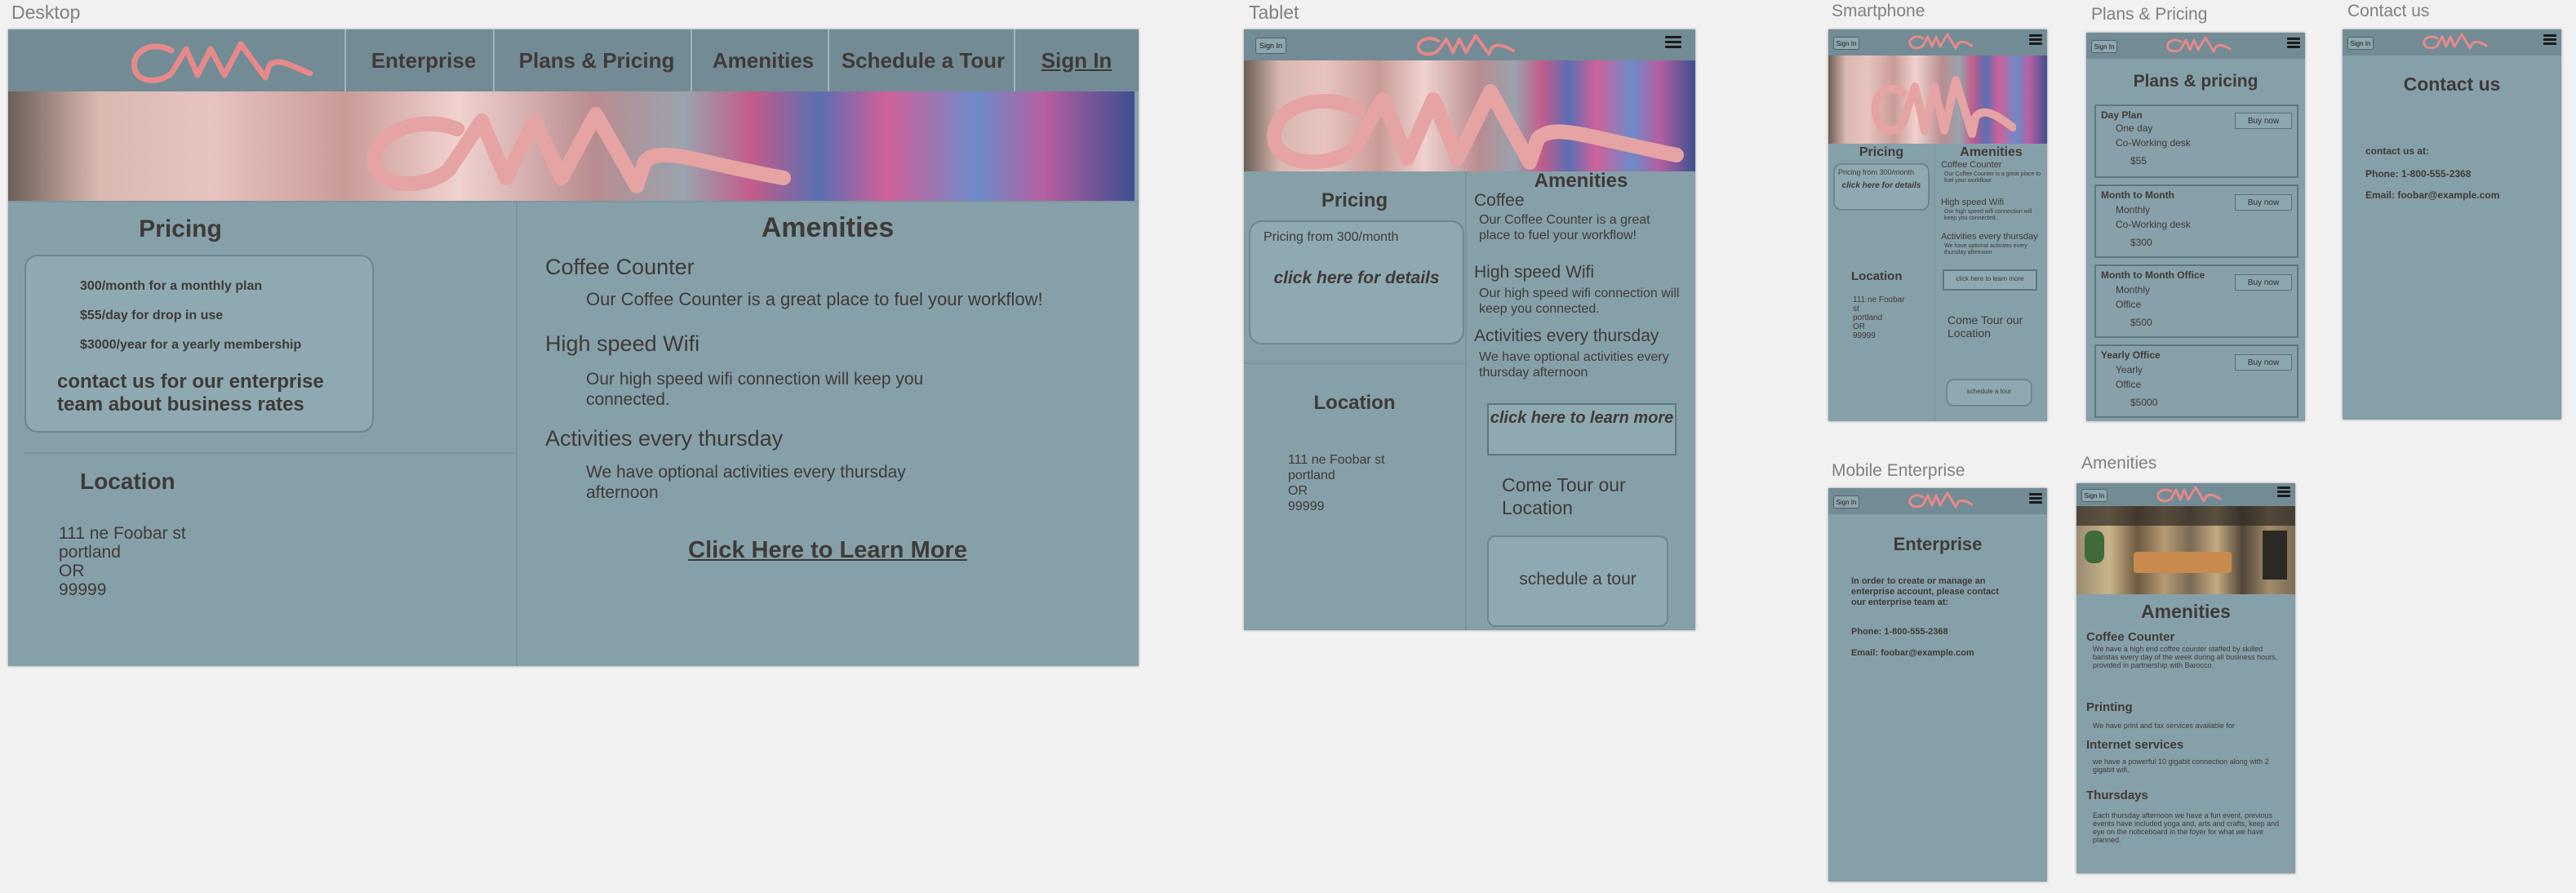  I want to click on amenity-title-coffee: Coffee Counter, so click(620, 267).